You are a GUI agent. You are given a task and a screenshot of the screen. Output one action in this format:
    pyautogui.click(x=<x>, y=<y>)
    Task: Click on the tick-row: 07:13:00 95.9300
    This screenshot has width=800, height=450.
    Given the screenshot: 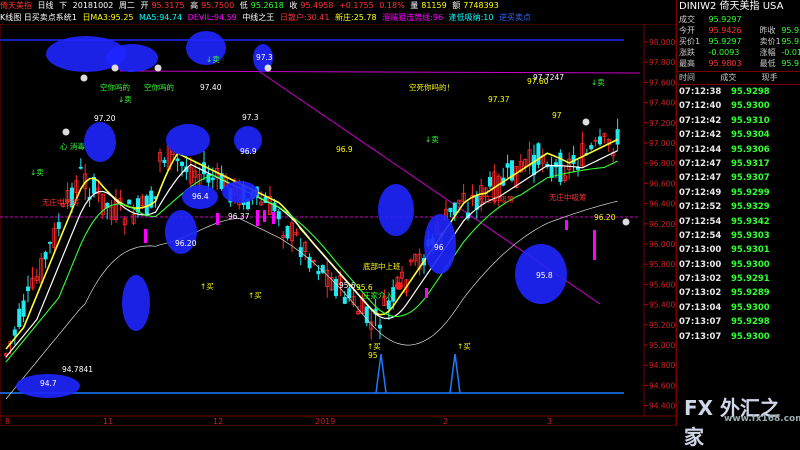 What is the action you would take?
    pyautogui.click(x=738, y=265)
    